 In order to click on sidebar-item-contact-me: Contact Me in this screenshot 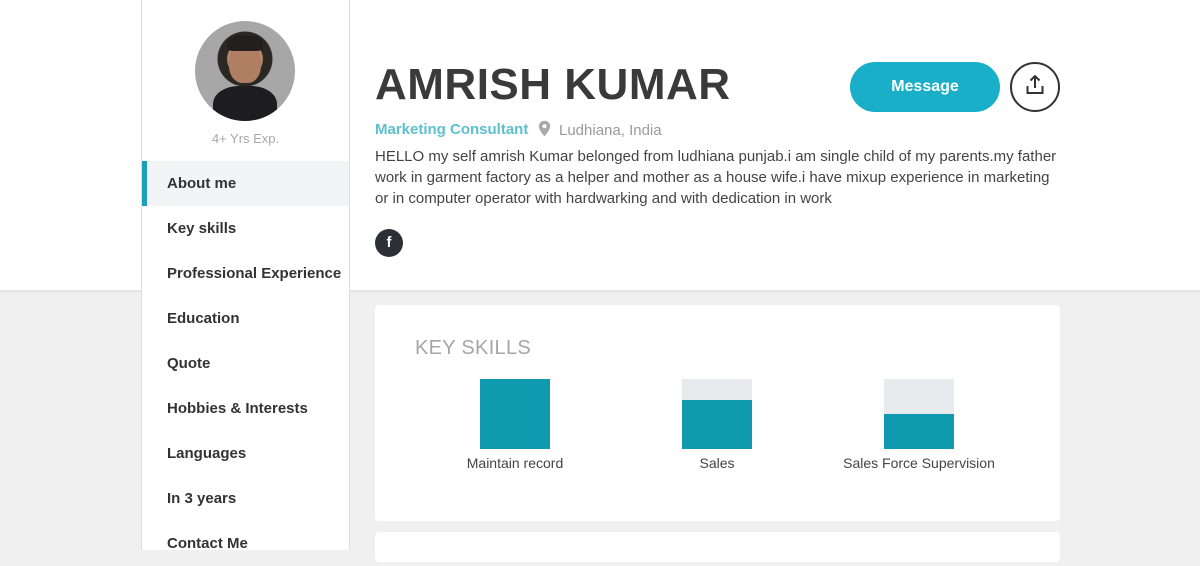, I will do `click(245, 543)`.